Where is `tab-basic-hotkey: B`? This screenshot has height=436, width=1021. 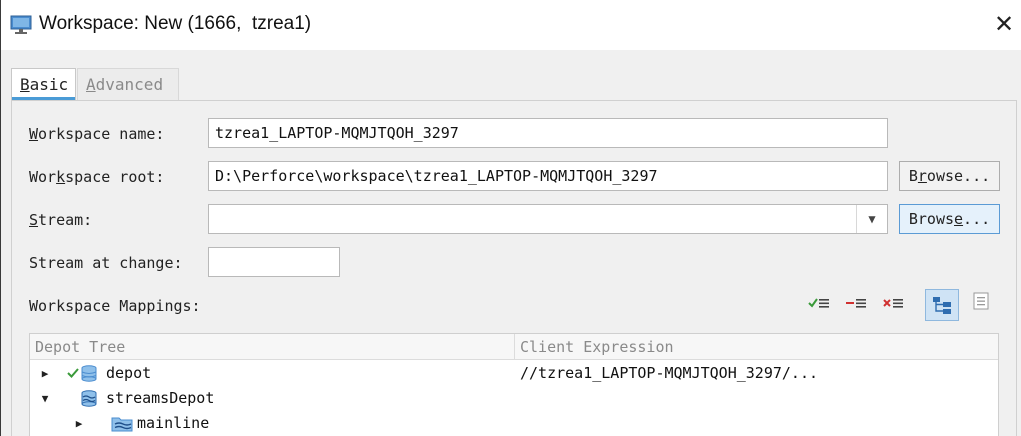
tab-basic-hotkey: B is located at coordinates (25, 84).